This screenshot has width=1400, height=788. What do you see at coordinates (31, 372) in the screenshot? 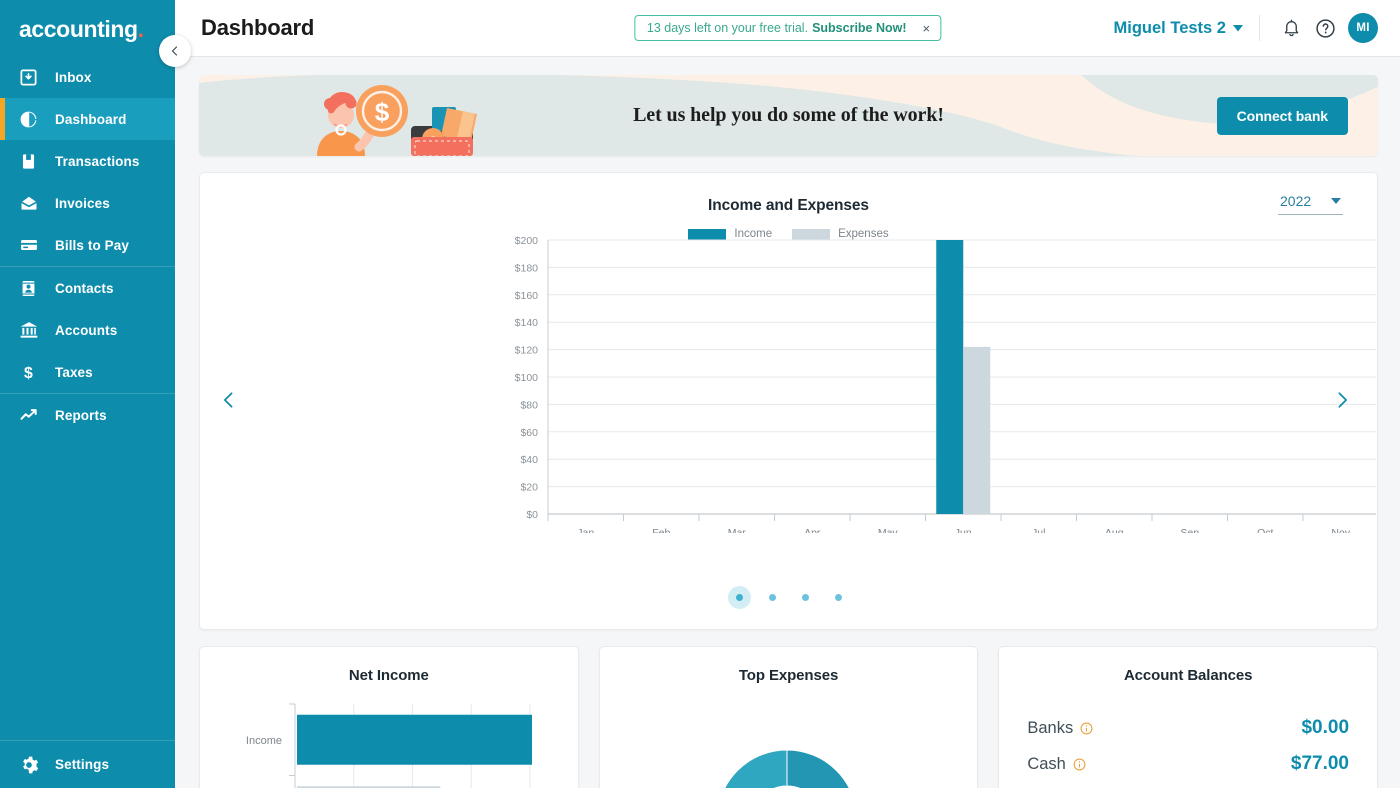
I see `taxes-dollar-icon: $` at bounding box center [31, 372].